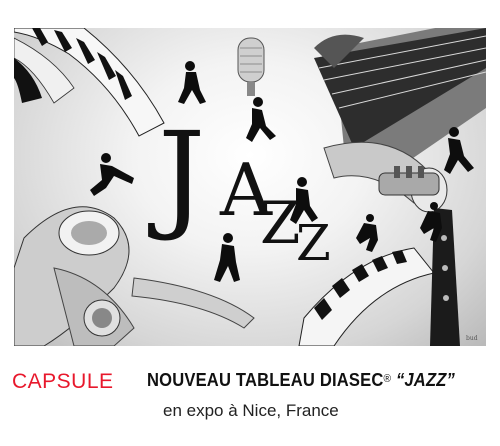  What do you see at coordinates (112, 174) in the screenshot?
I see `dancer-left` at bounding box center [112, 174].